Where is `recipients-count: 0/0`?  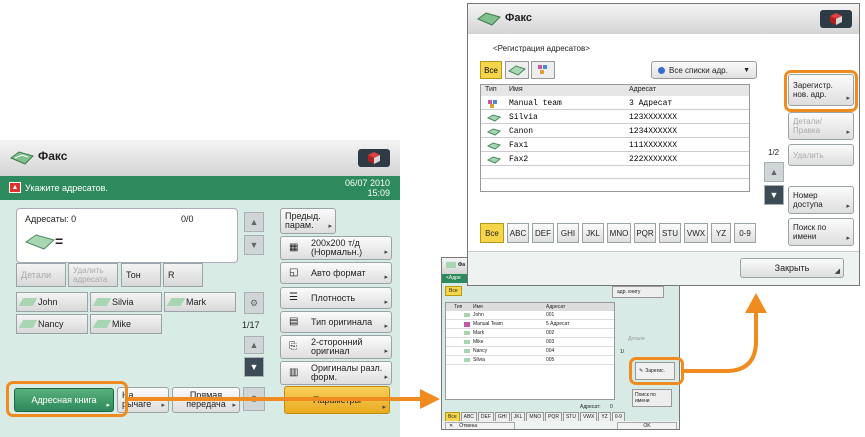
recipients-count: 0/0 is located at coordinates (187, 219).